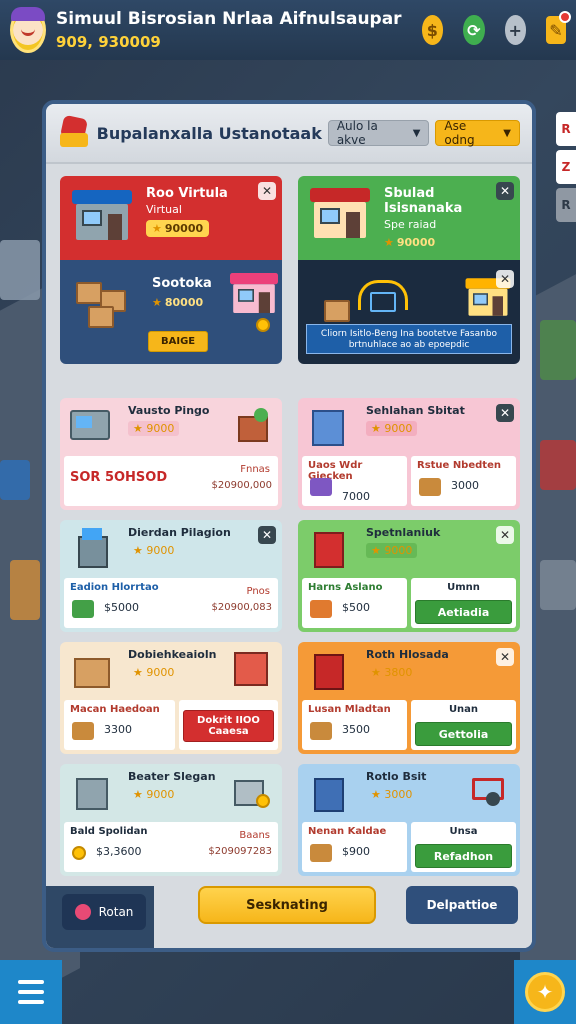 The height and width of the screenshot is (1024, 576). I want to click on side-tab-2: Z, so click(566, 167).